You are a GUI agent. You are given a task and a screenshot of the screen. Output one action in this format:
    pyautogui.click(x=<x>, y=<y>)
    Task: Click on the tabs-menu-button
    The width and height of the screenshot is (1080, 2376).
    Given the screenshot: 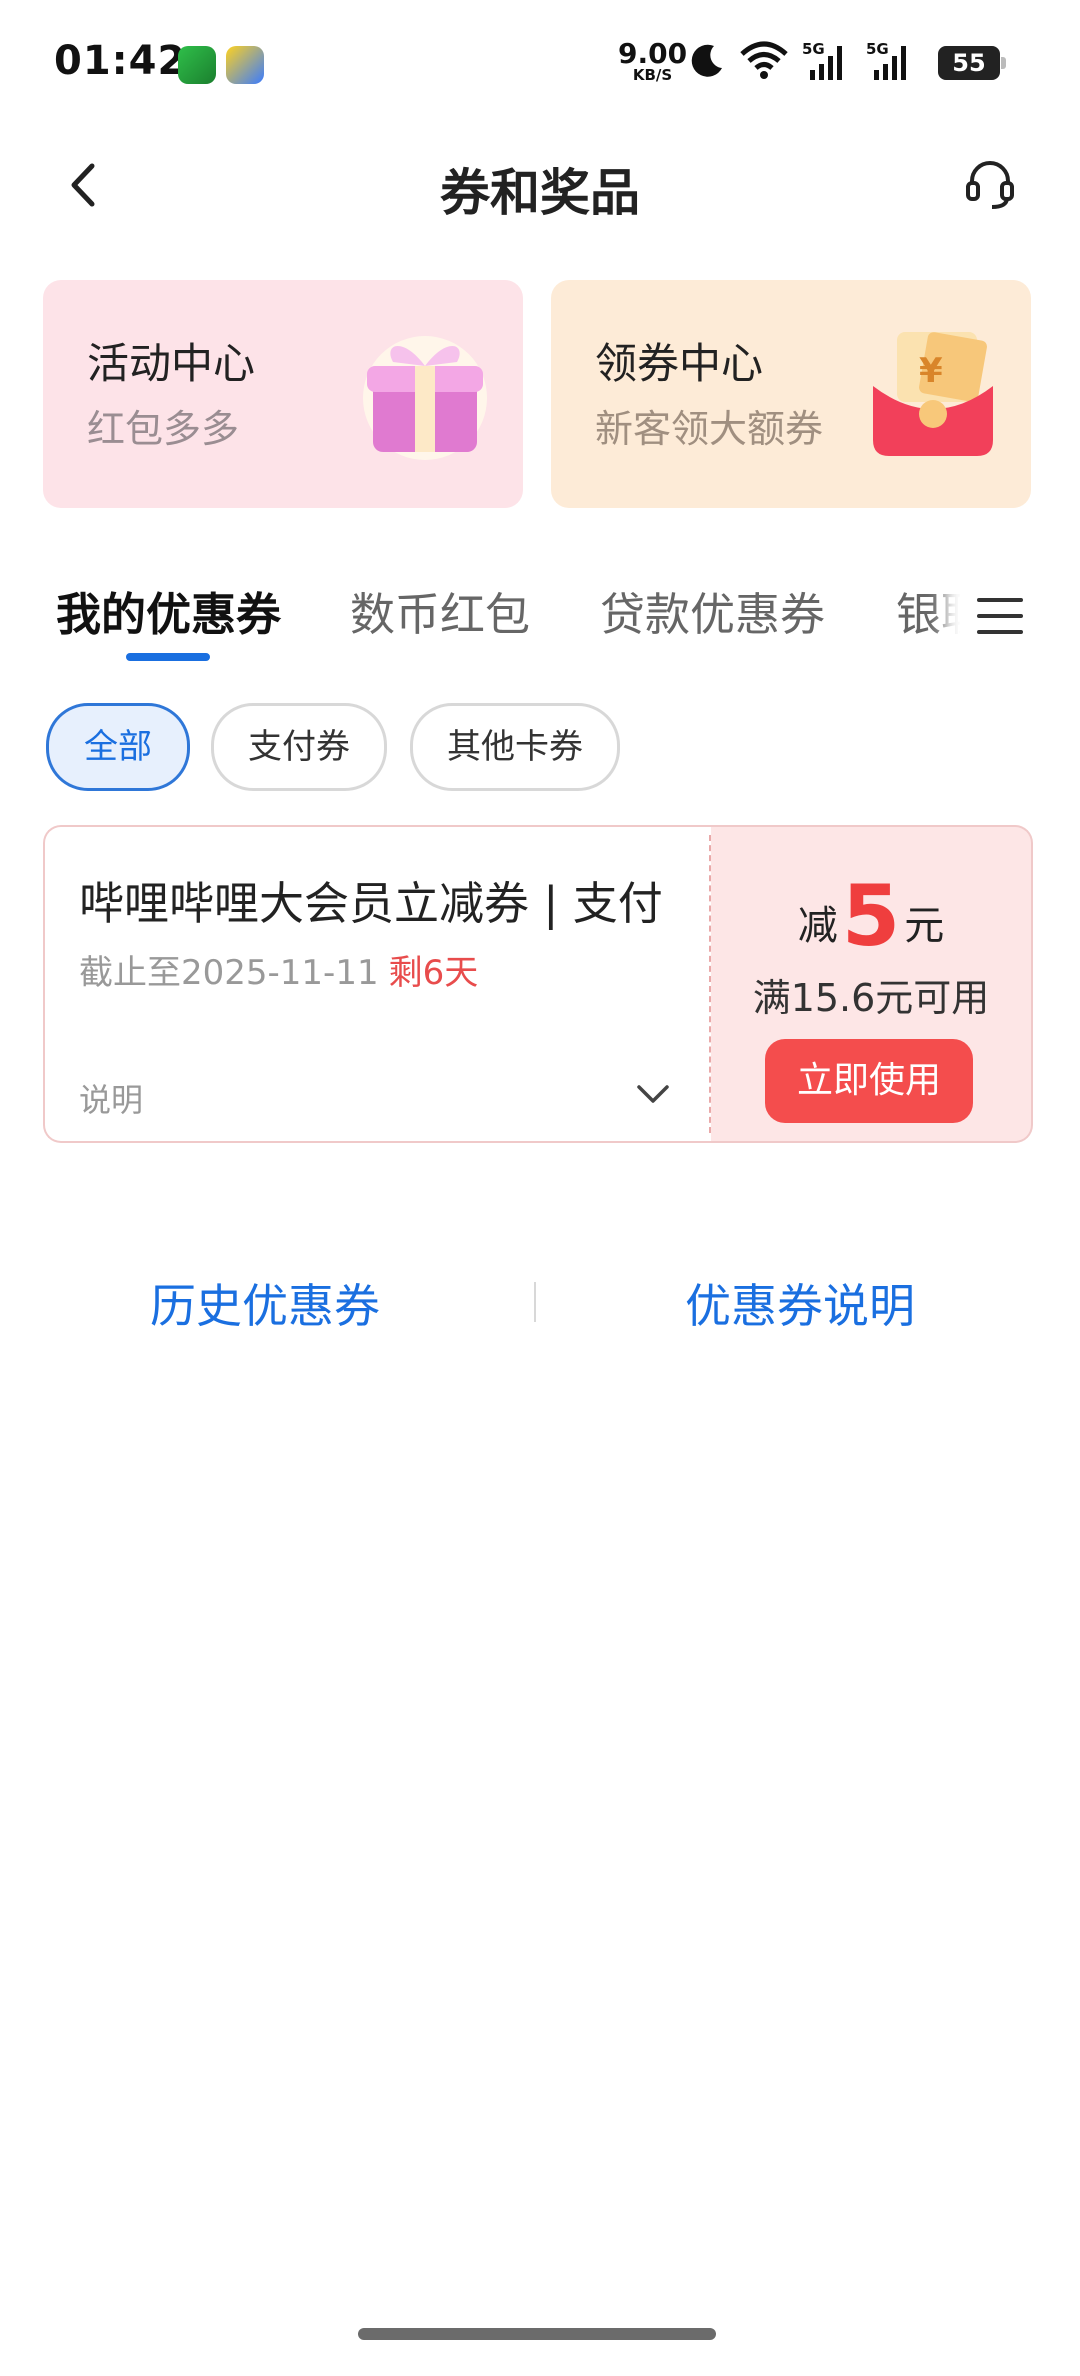 What is the action you would take?
    pyautogui.click(x=1000, y=616)
    